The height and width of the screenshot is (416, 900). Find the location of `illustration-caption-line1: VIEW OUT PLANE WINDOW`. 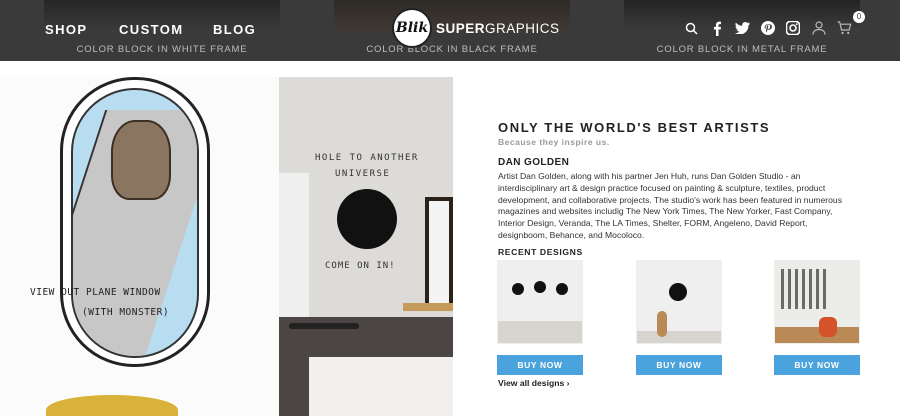

illustration-caption-line1: VIEW OUT PLANE WINDOW is located at coordinates (95, 292).